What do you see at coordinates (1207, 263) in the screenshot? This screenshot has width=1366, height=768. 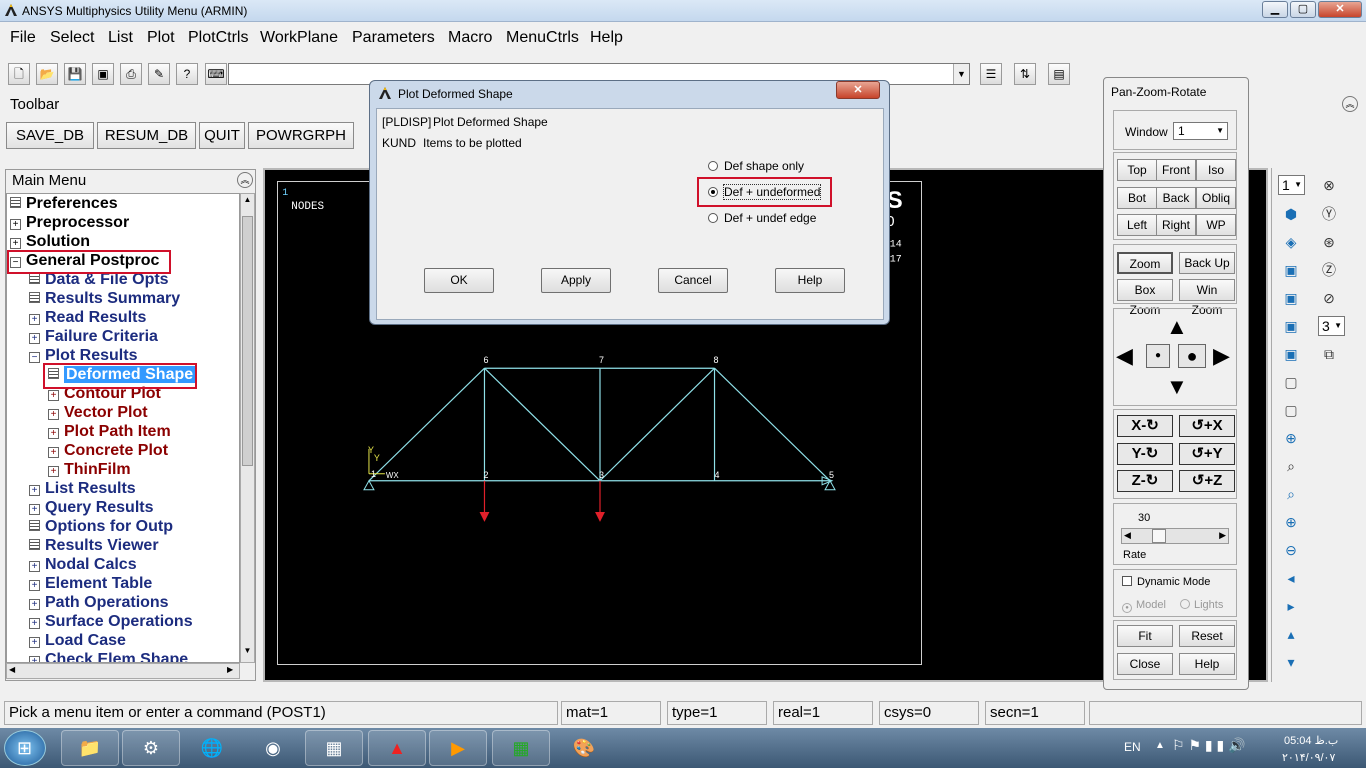 I see `back-up-button: Back Up` at bounding box center [1207, 263].